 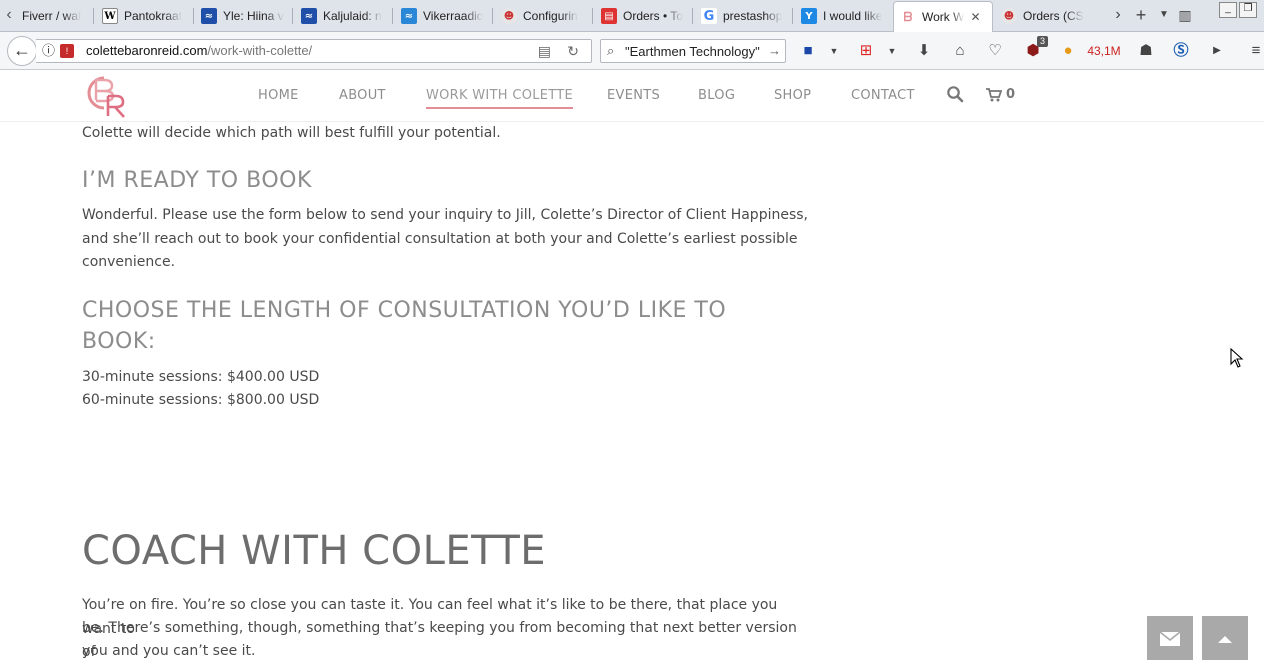 I want to click on nav-blog: BLOG, so click(x=716, y=95).